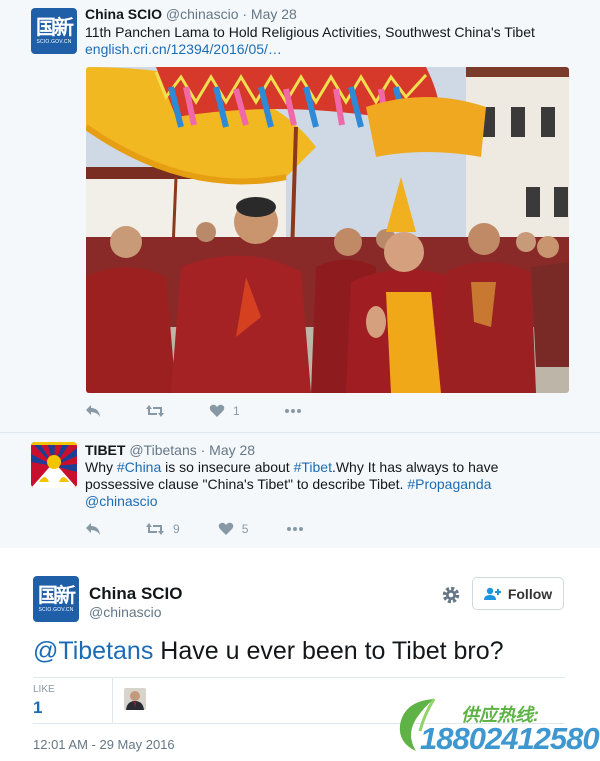 The width and height of the screenshot is (600, 761). What do you see at coordinates (44, 689) in the screenshot?
I see `likes-label: LIKE` at bounding box center [44, 689].